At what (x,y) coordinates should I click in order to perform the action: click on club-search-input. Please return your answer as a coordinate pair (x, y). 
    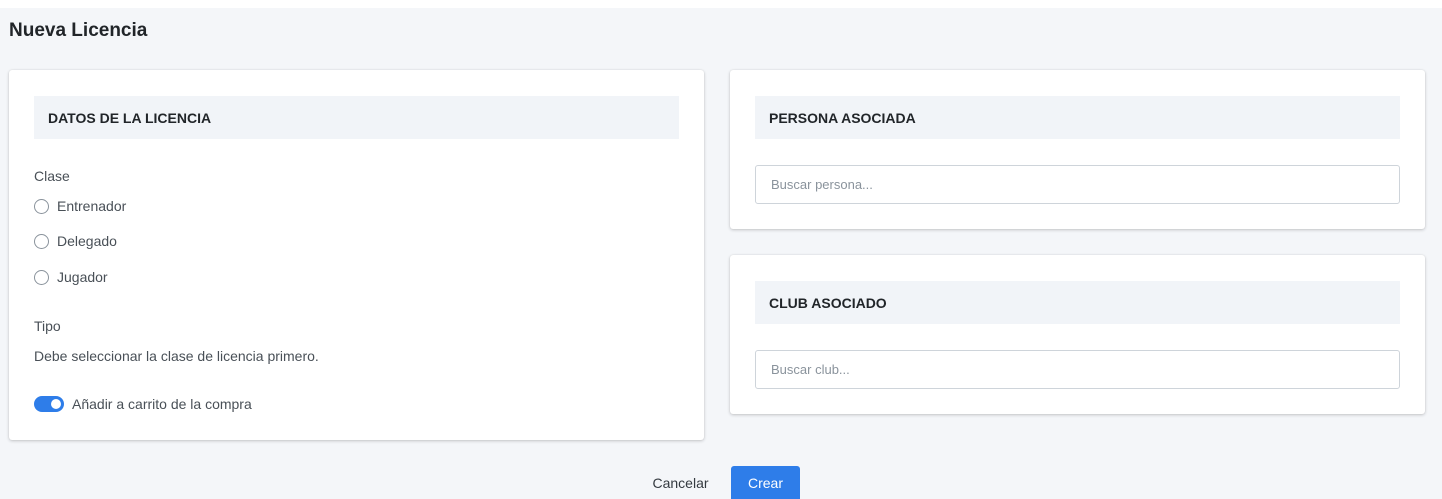
    Looking at the image, I should click on (1077, 369).